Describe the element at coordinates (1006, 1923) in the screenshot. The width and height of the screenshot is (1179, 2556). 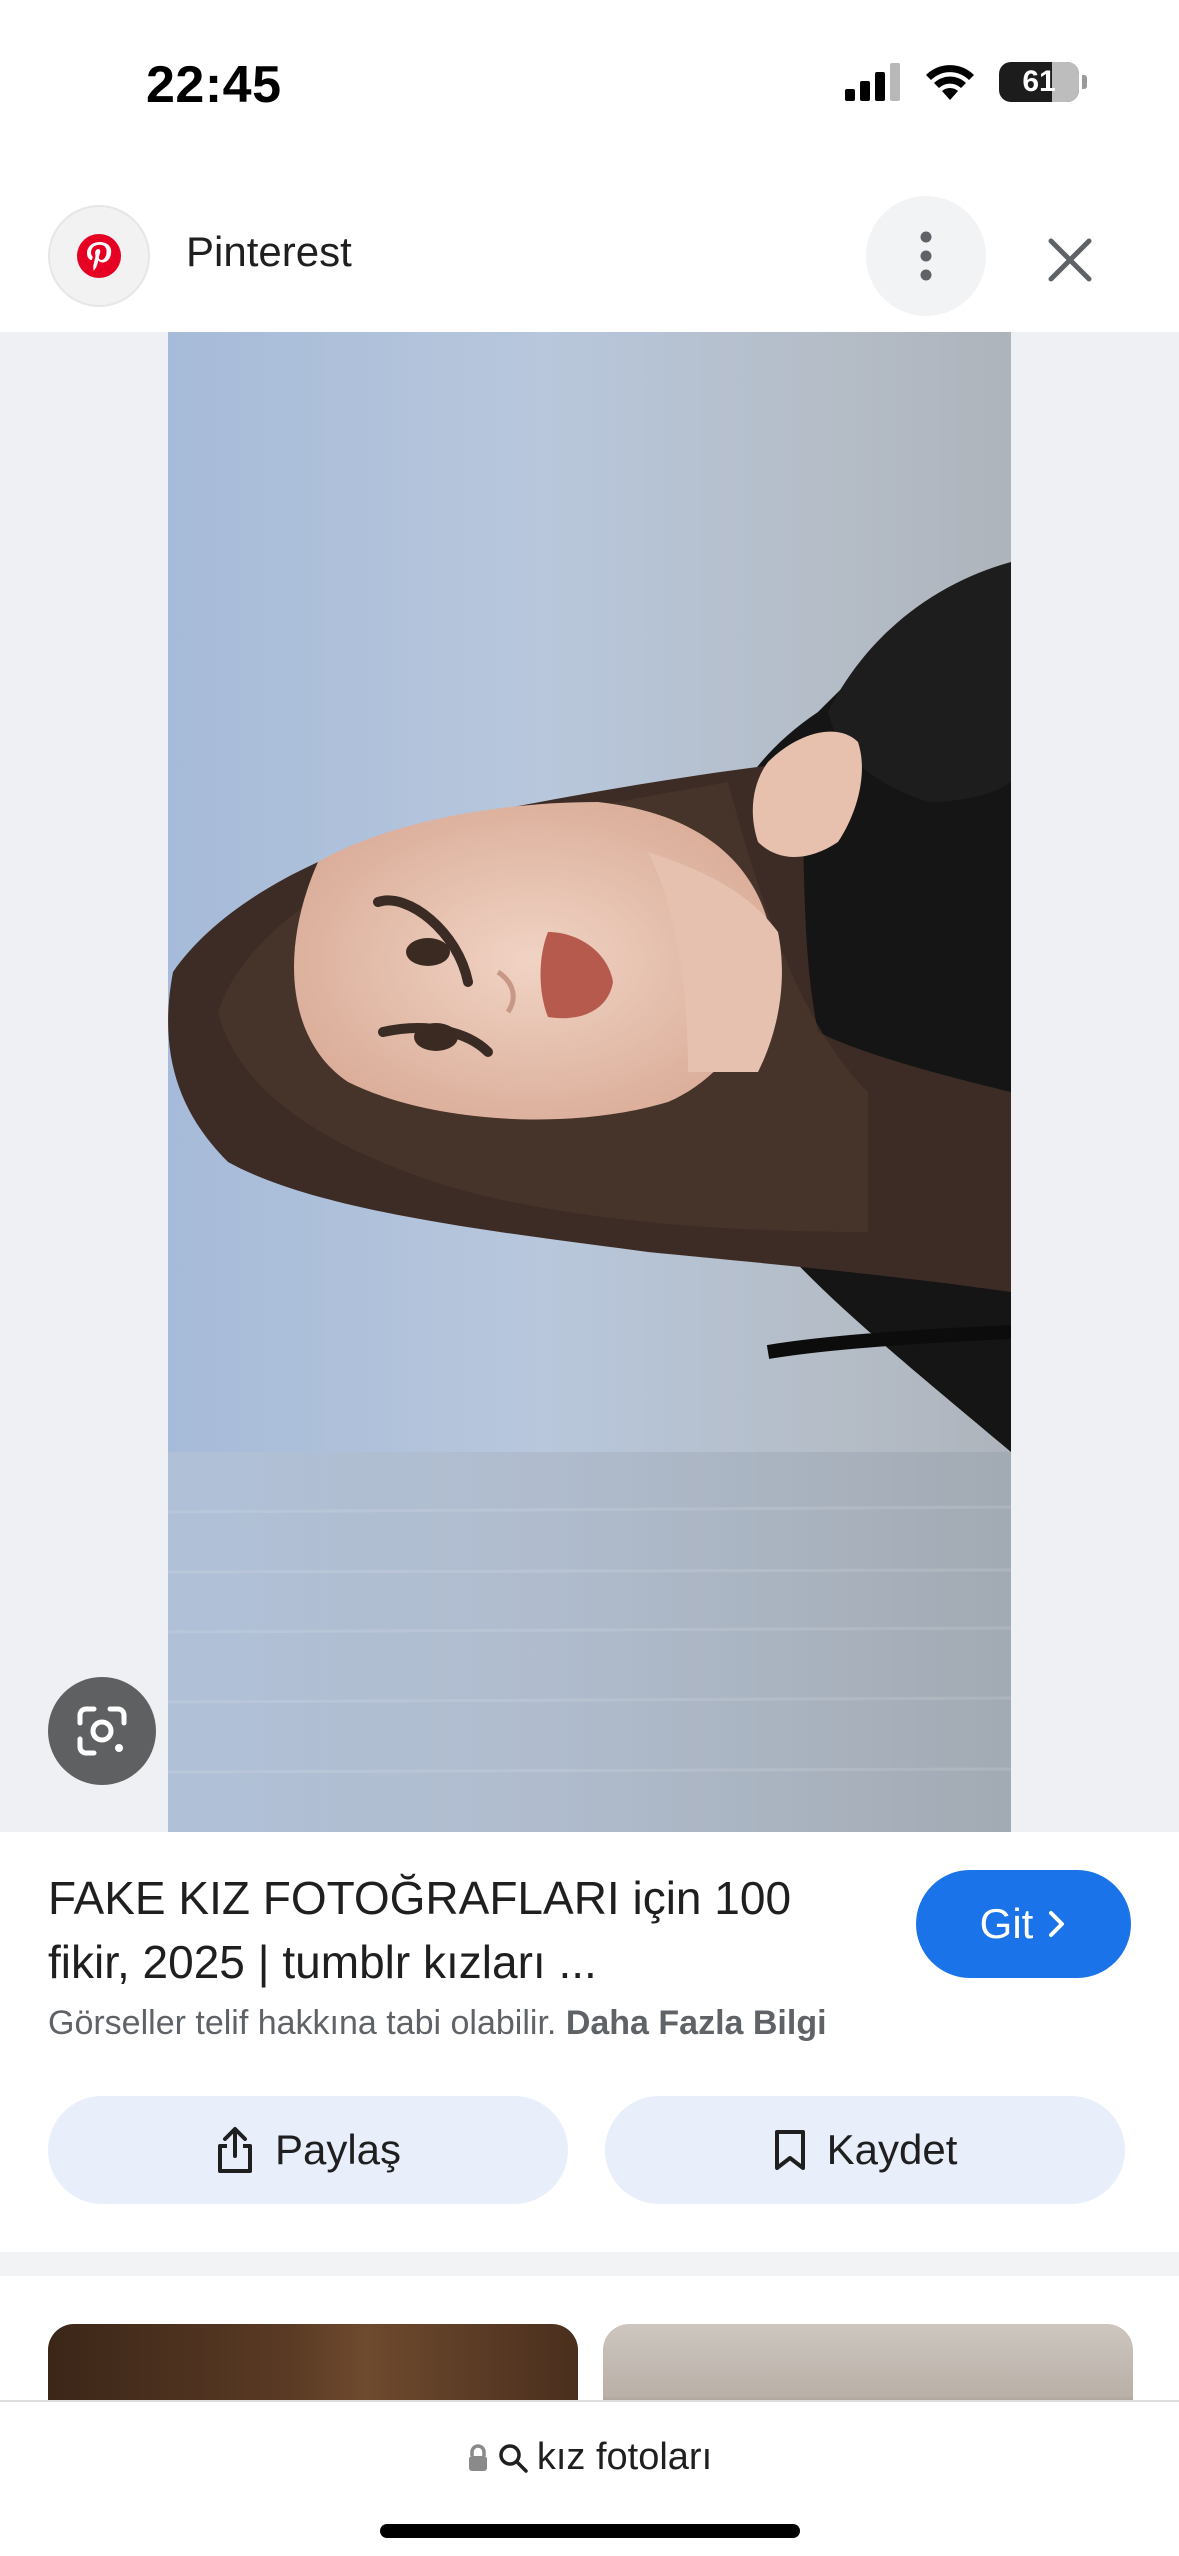
I see `visit-button-label: Git` at that location.